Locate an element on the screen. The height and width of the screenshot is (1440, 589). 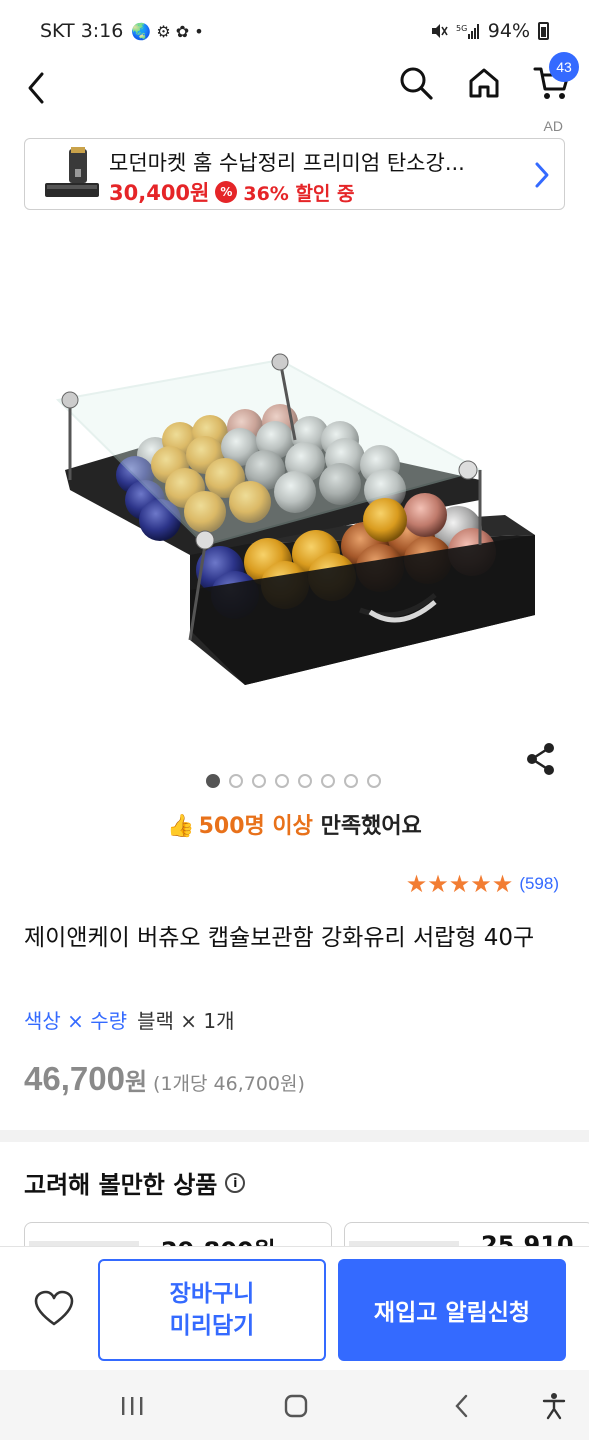
search-icon is located at coordinates (416, 83).